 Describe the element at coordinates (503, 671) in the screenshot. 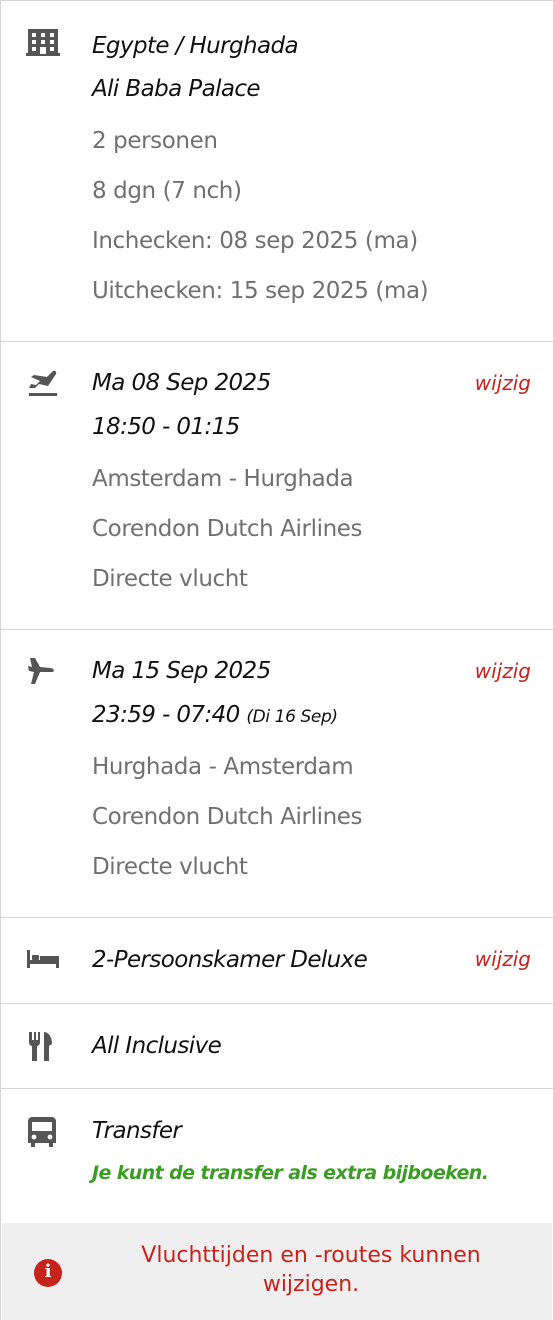

I see `return-edit-link: wijzig` at that location.